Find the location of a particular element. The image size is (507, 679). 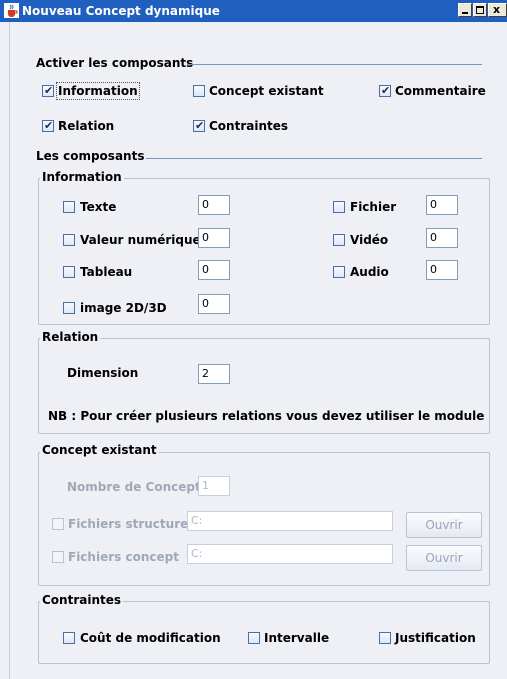

dimension-label: Dimension is located at coordinates (103, 373).